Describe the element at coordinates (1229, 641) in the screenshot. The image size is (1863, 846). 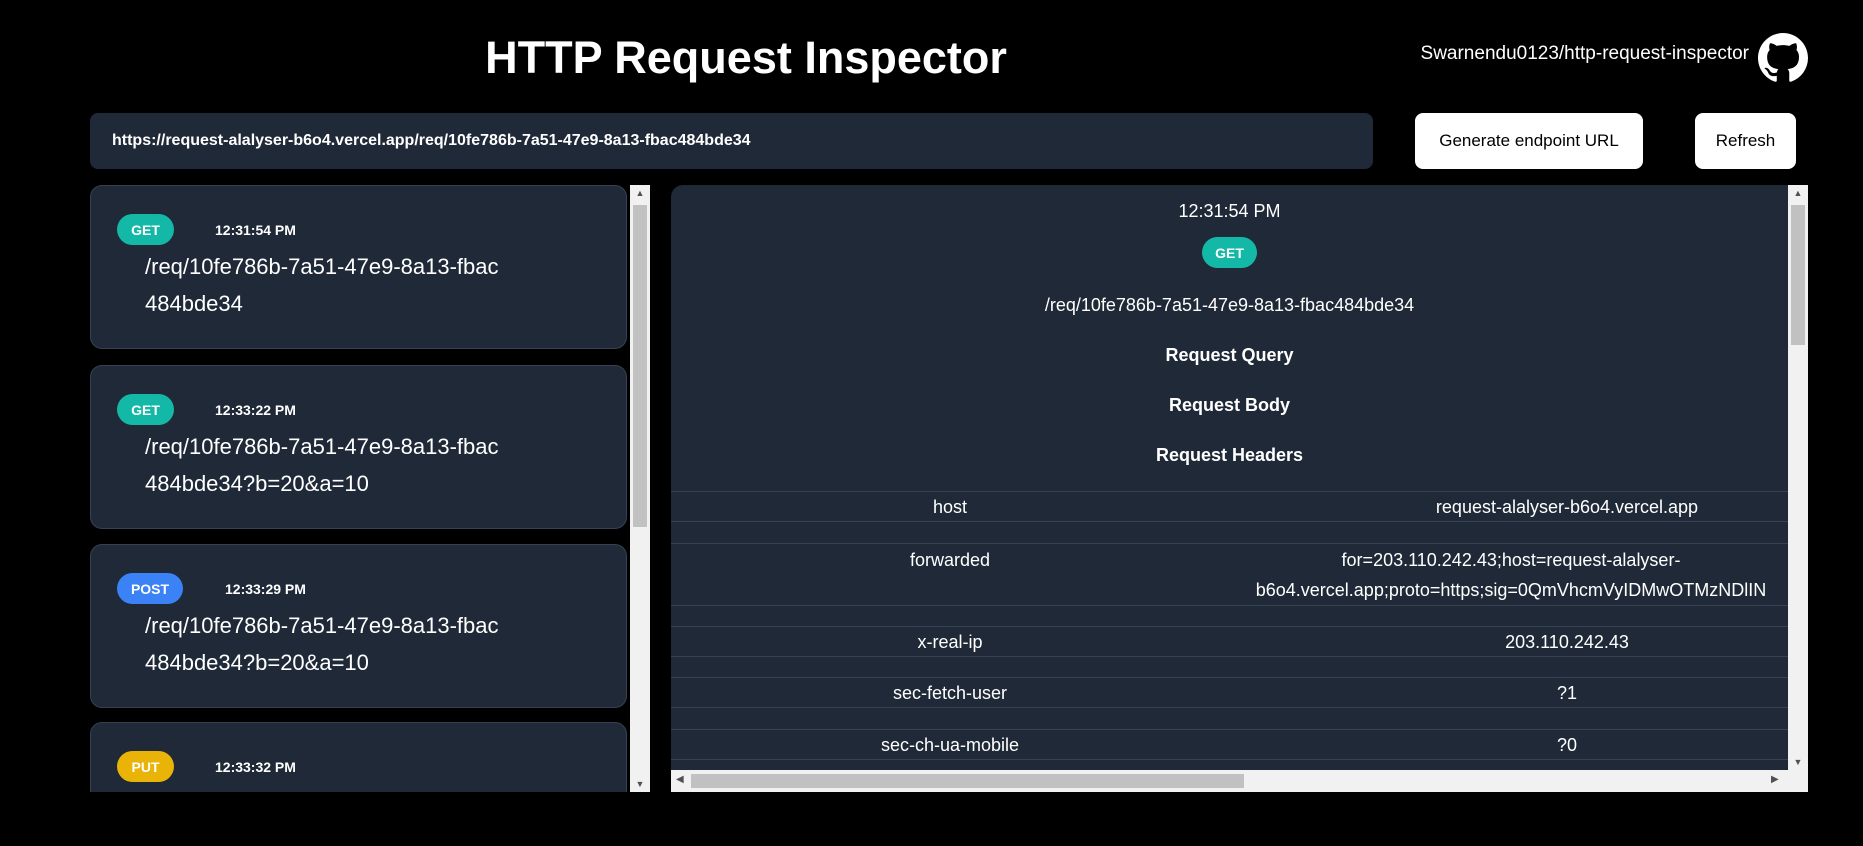
I see `header-row: x-real-ip 203.110.242.43` at that location.